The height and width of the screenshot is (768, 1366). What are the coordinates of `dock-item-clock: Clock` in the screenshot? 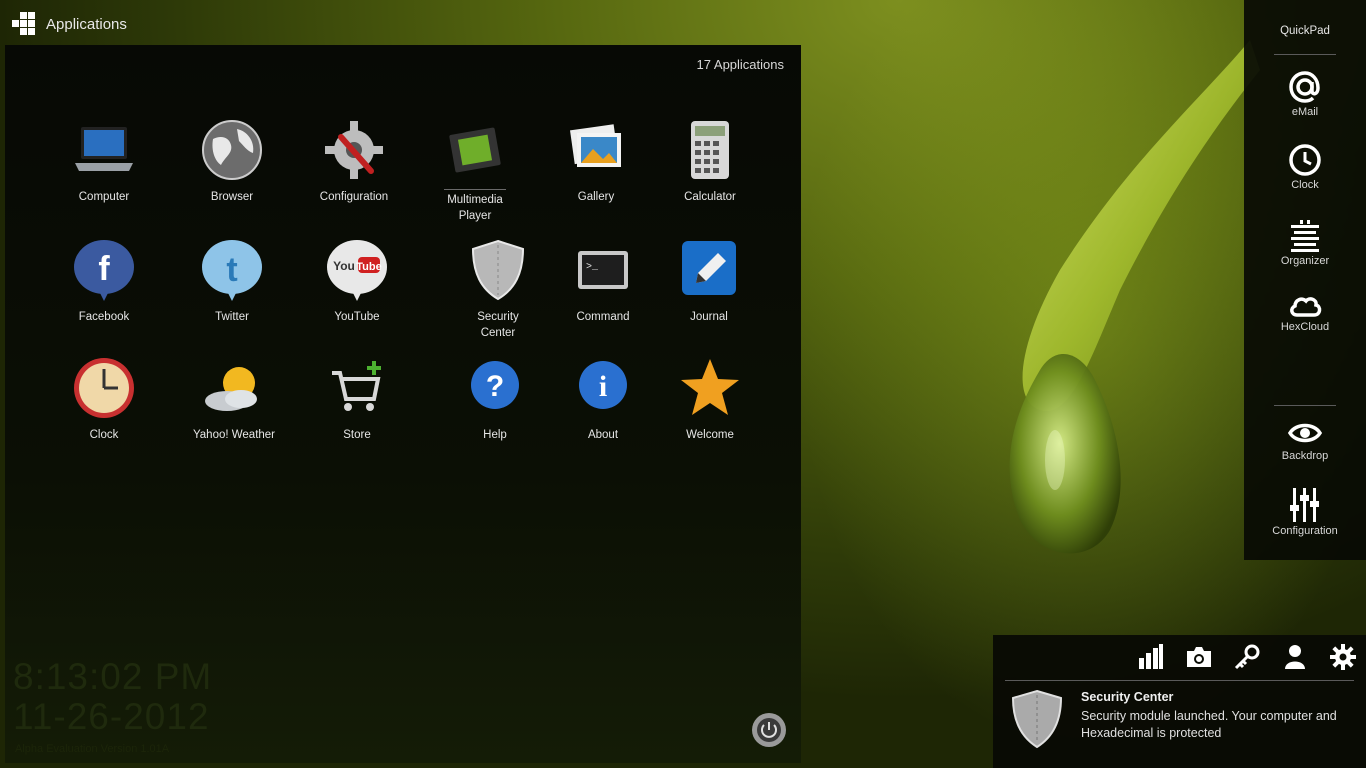 It's located at (1305, 167).